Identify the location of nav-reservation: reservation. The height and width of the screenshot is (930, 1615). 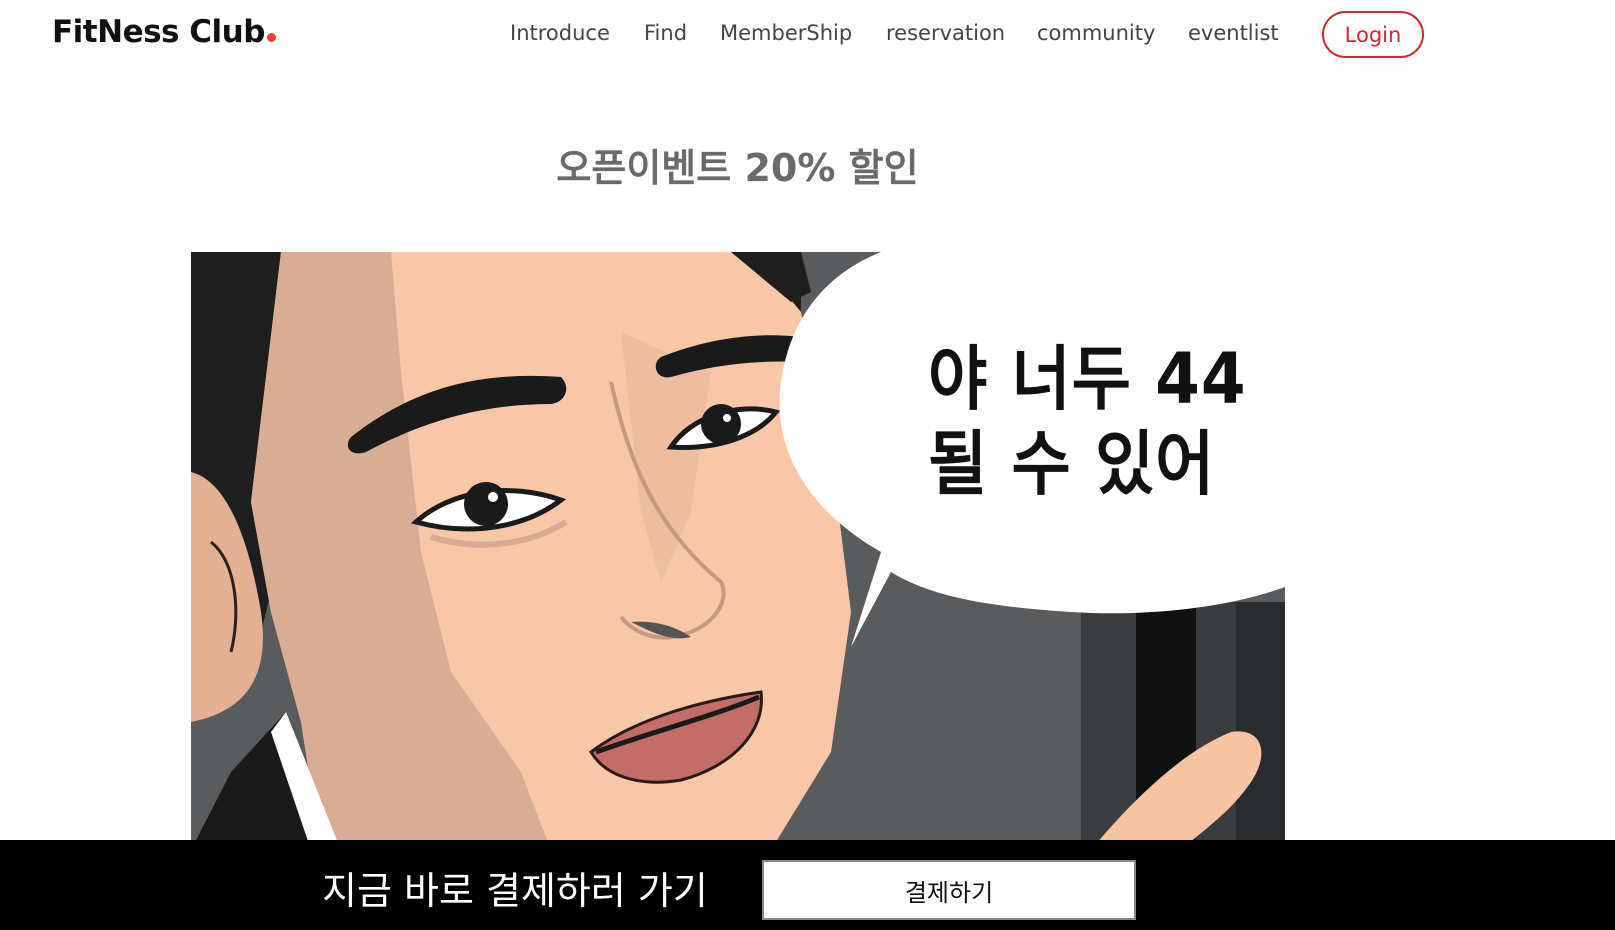
(945, 33).